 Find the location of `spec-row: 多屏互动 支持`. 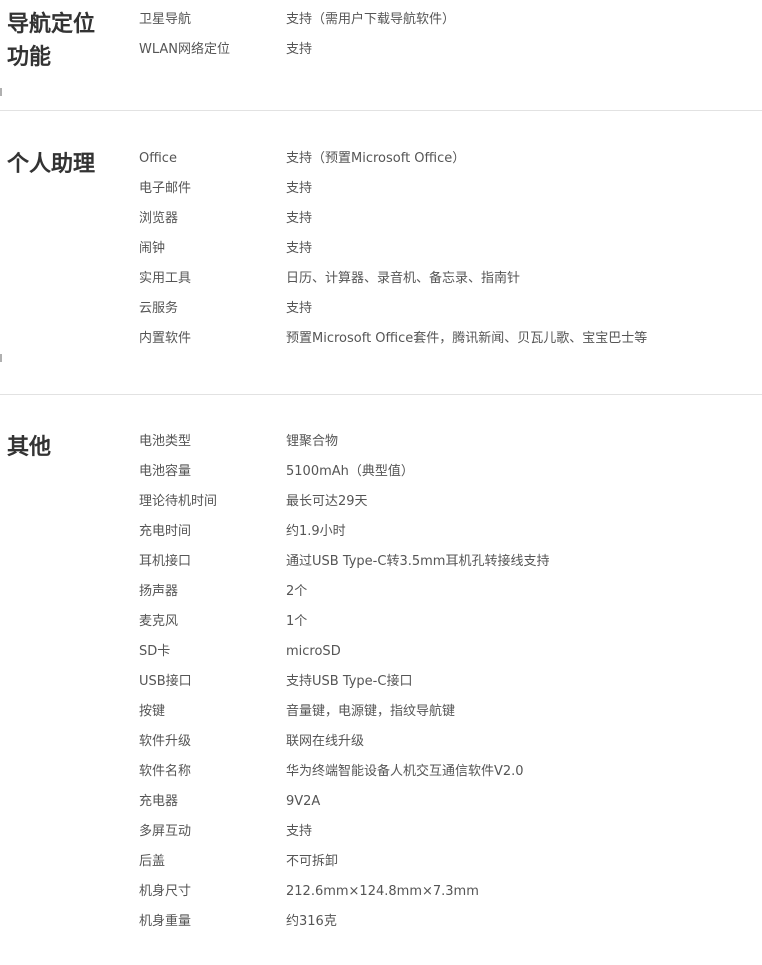

spec-row: 多屏互动 支持 is located at coordinates (381, 832).